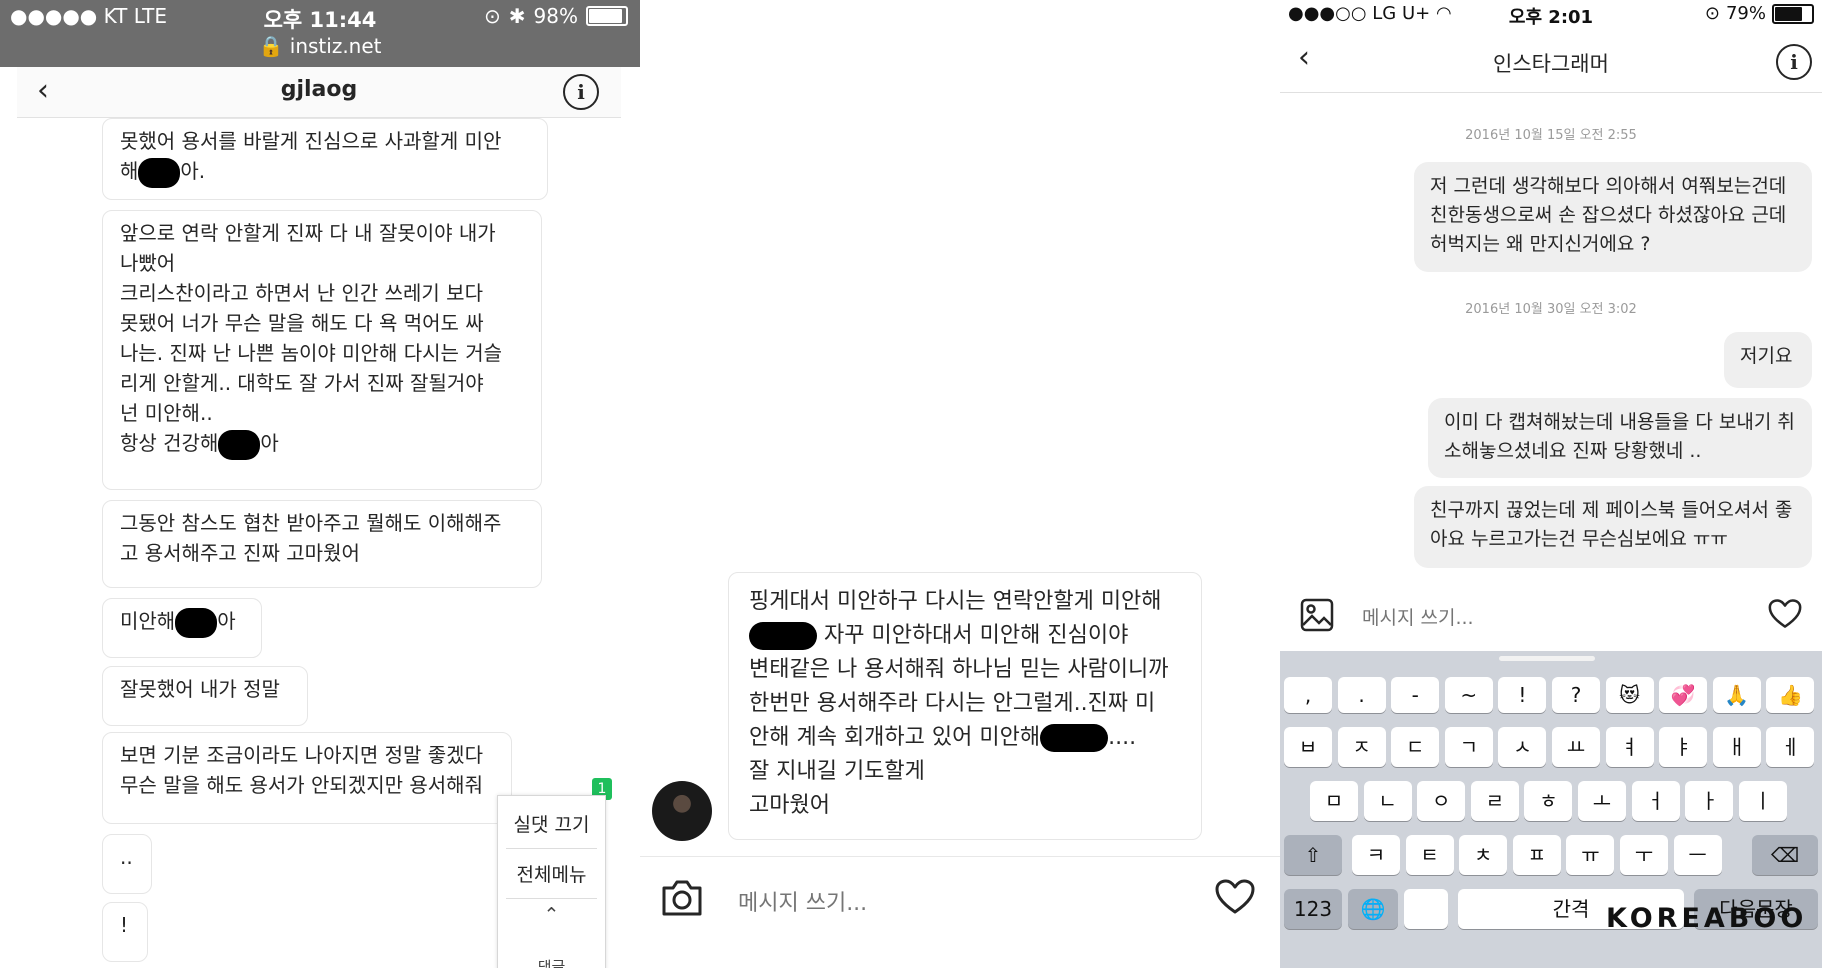  What do you see at coordinates (320, 46) in the screenshot?
I see `url-bar: 🔒 instiz.net` at bounding box center [320, 46].